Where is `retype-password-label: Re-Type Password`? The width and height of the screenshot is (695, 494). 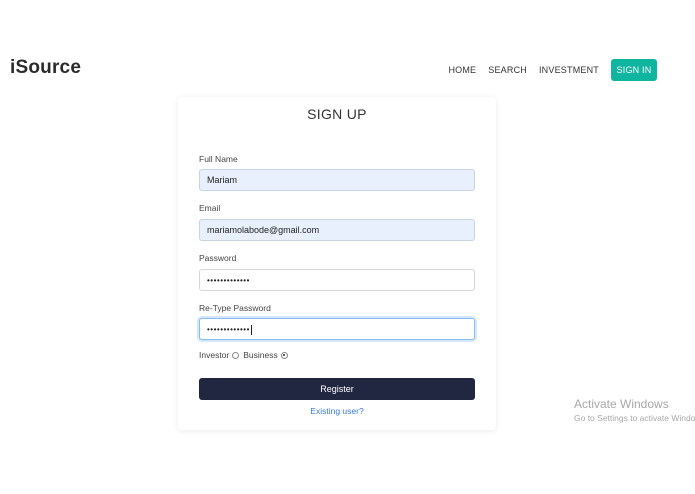 retype-password-label: Re-Type Password is located at coordinates (235, 308).